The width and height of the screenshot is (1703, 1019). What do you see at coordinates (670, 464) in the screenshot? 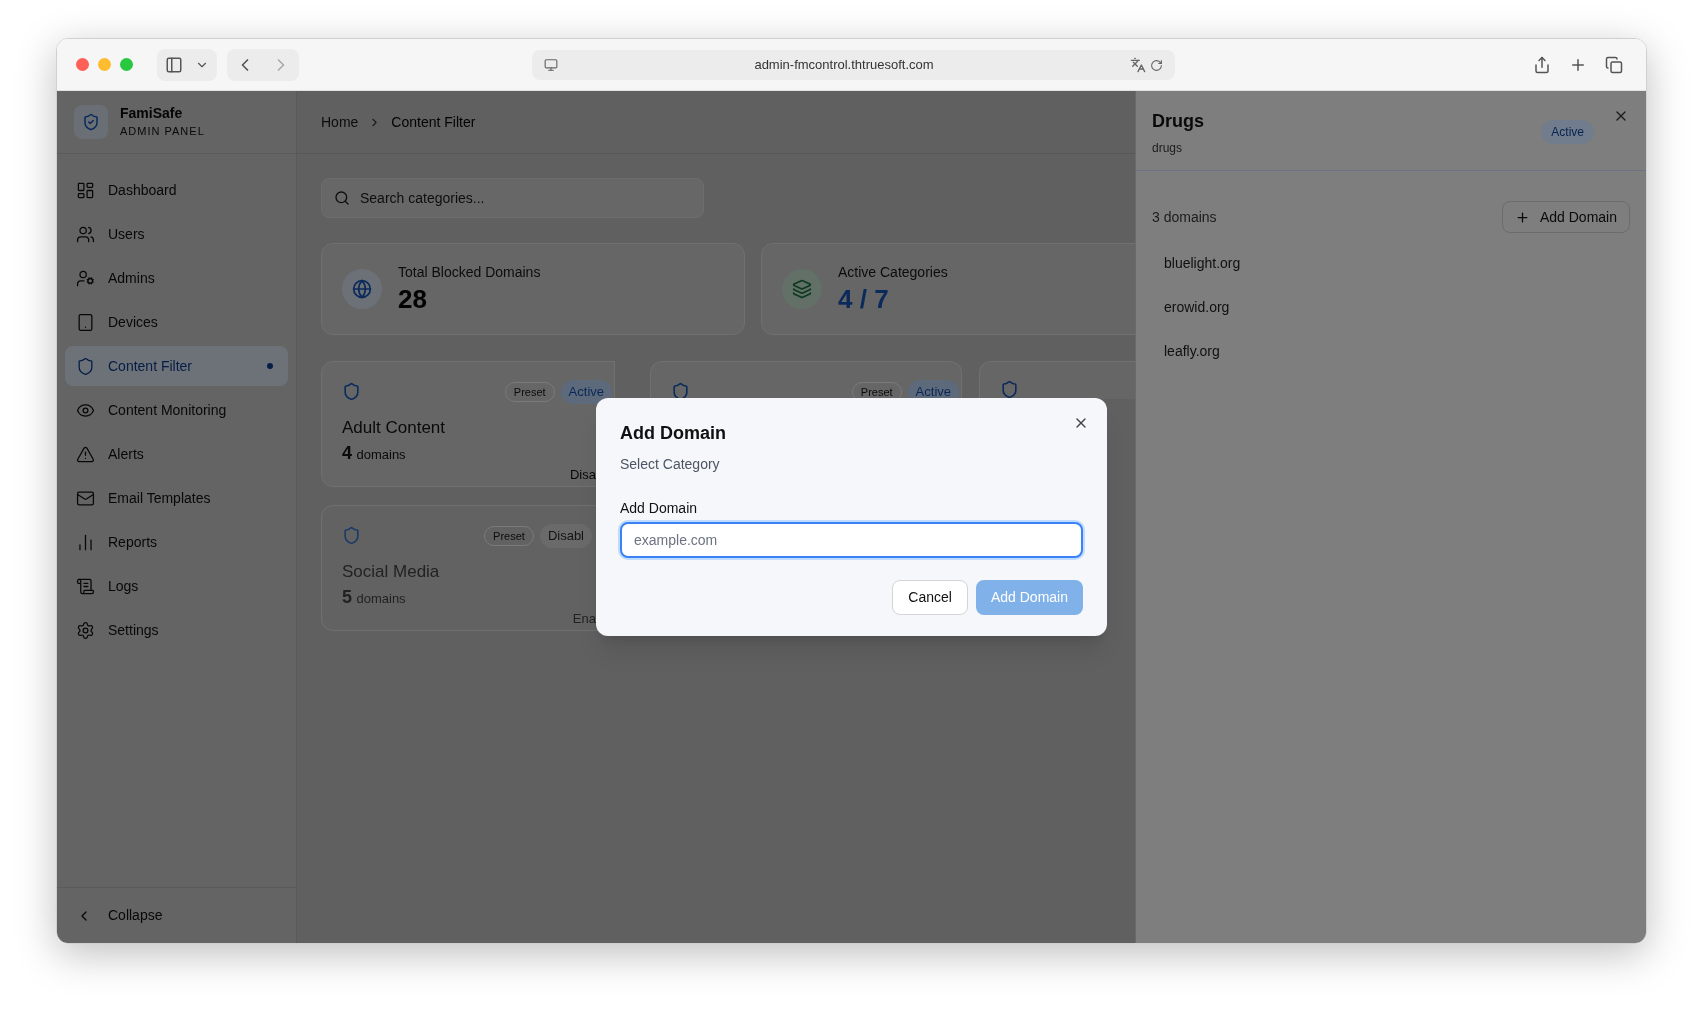
I see `dialog-subtitle: Select Category` at bounding box center [670, 464].